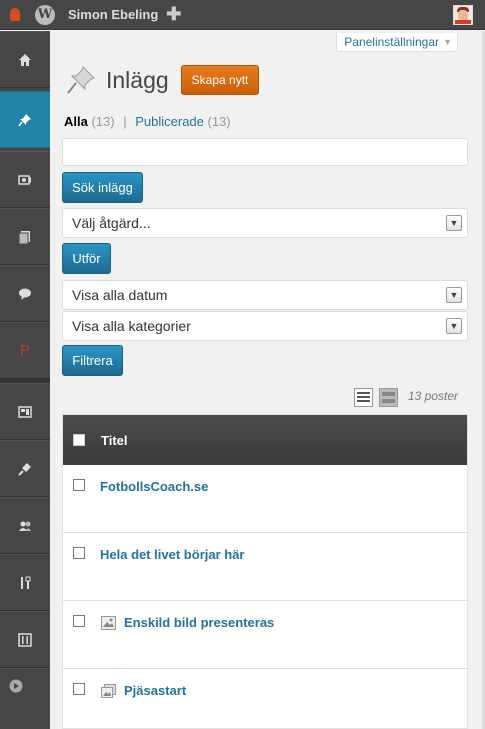 The height and width of the screenshot is (729, 485). I want to click on menu-item-plugins, so click(25, 468).